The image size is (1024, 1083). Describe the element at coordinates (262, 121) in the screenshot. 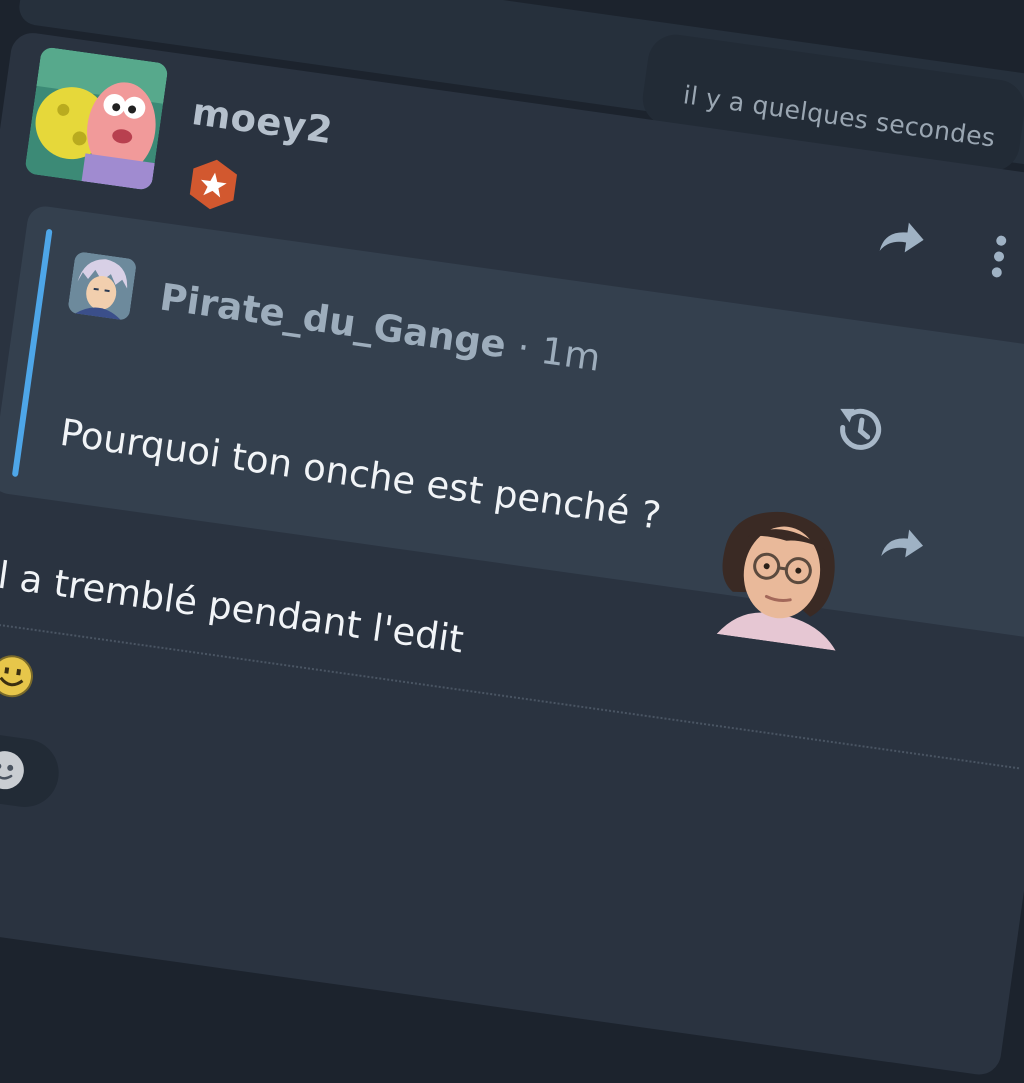

I see `author-username: moey2` at that location.